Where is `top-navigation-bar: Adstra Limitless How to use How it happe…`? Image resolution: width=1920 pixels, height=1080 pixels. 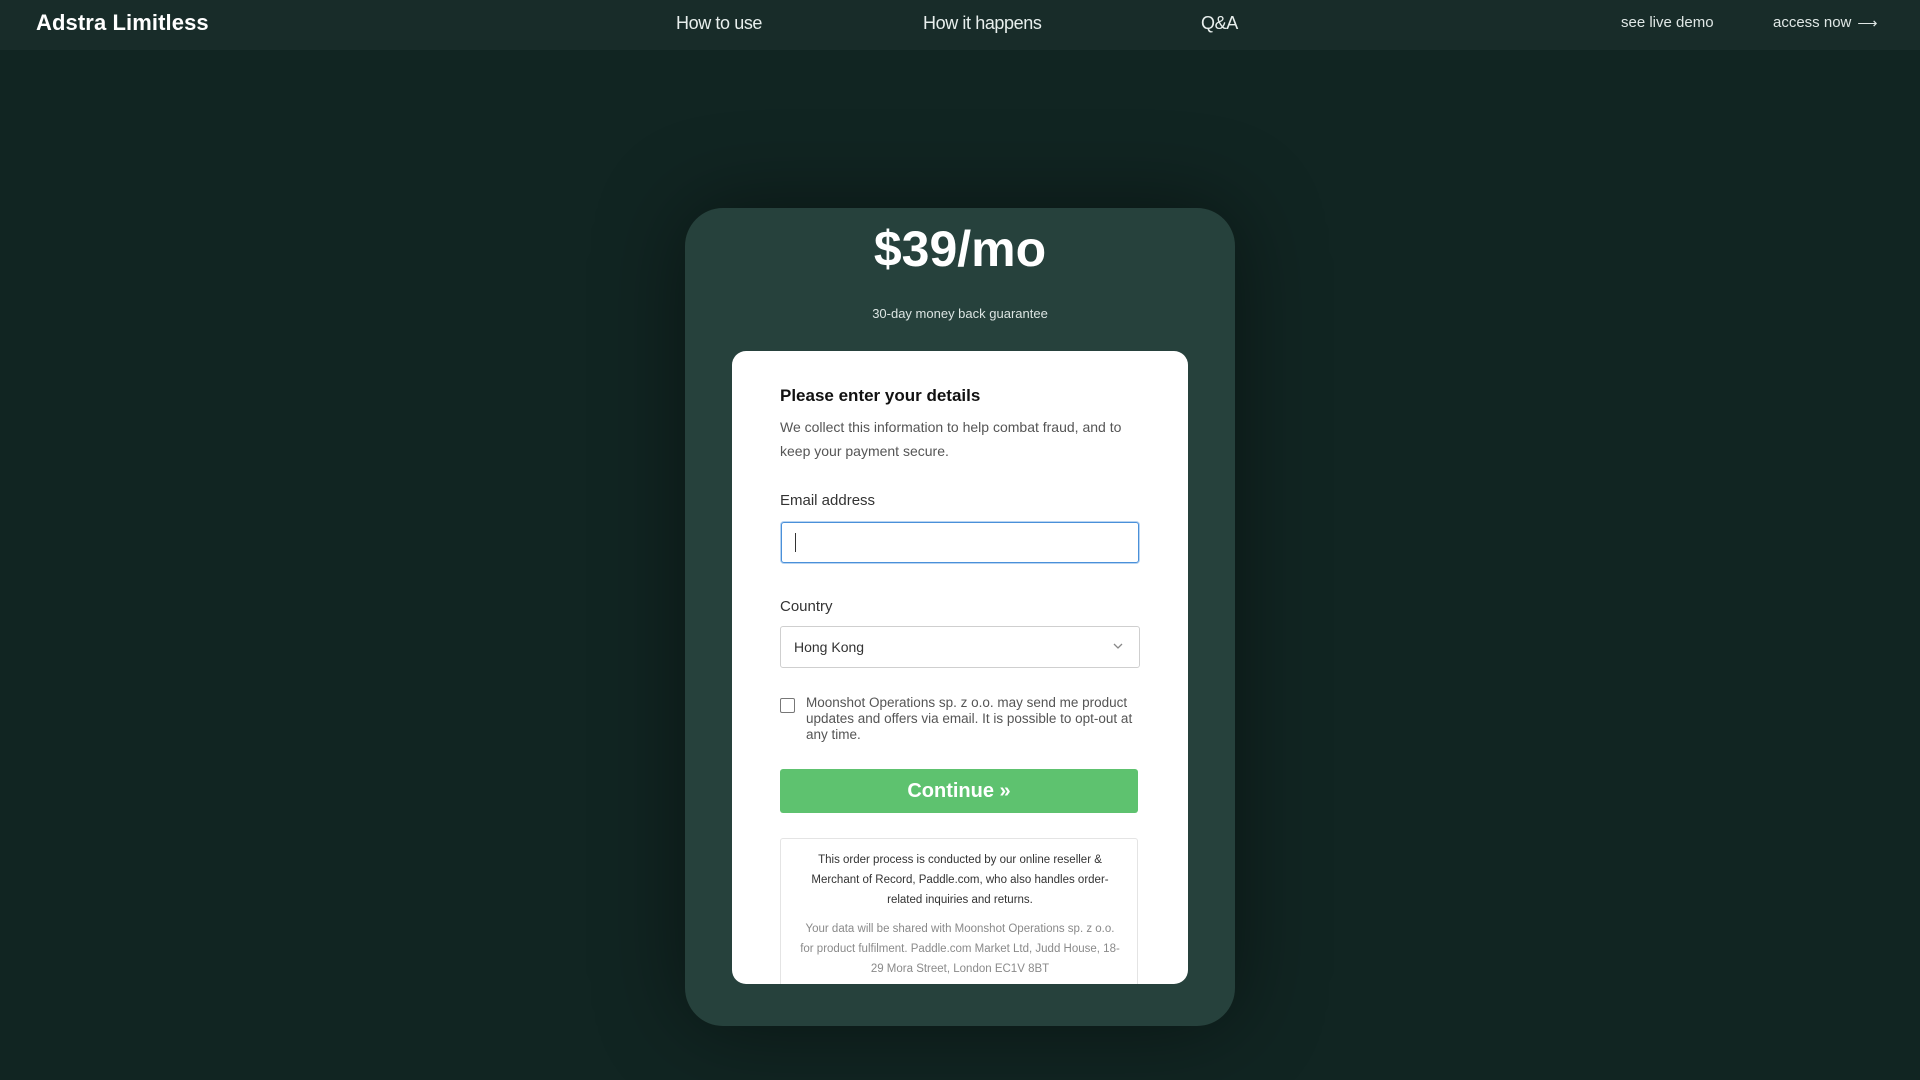 top-navigation-bar: Adstra Limitless How to use How it happe… is located at coordinates (960, 25).